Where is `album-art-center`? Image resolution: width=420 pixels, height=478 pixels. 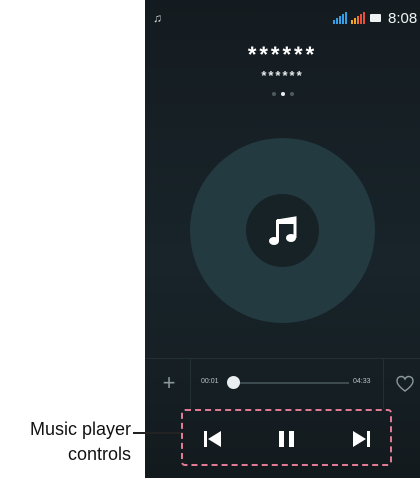 album-art-center is located at coordinates (282, 230).